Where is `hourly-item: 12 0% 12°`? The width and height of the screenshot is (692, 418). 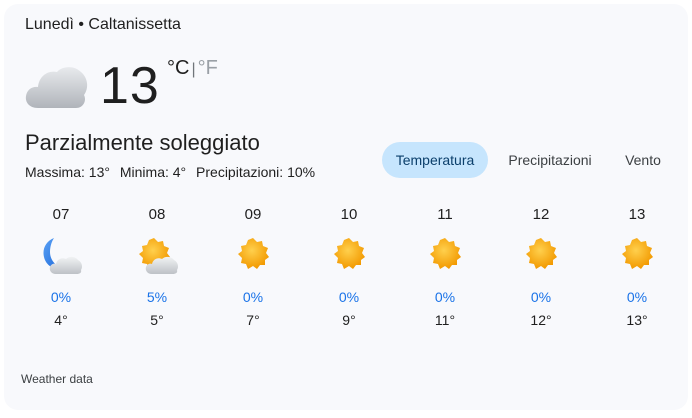
hourly-item: 12 0% 12° is located at coordinates (541, 266).